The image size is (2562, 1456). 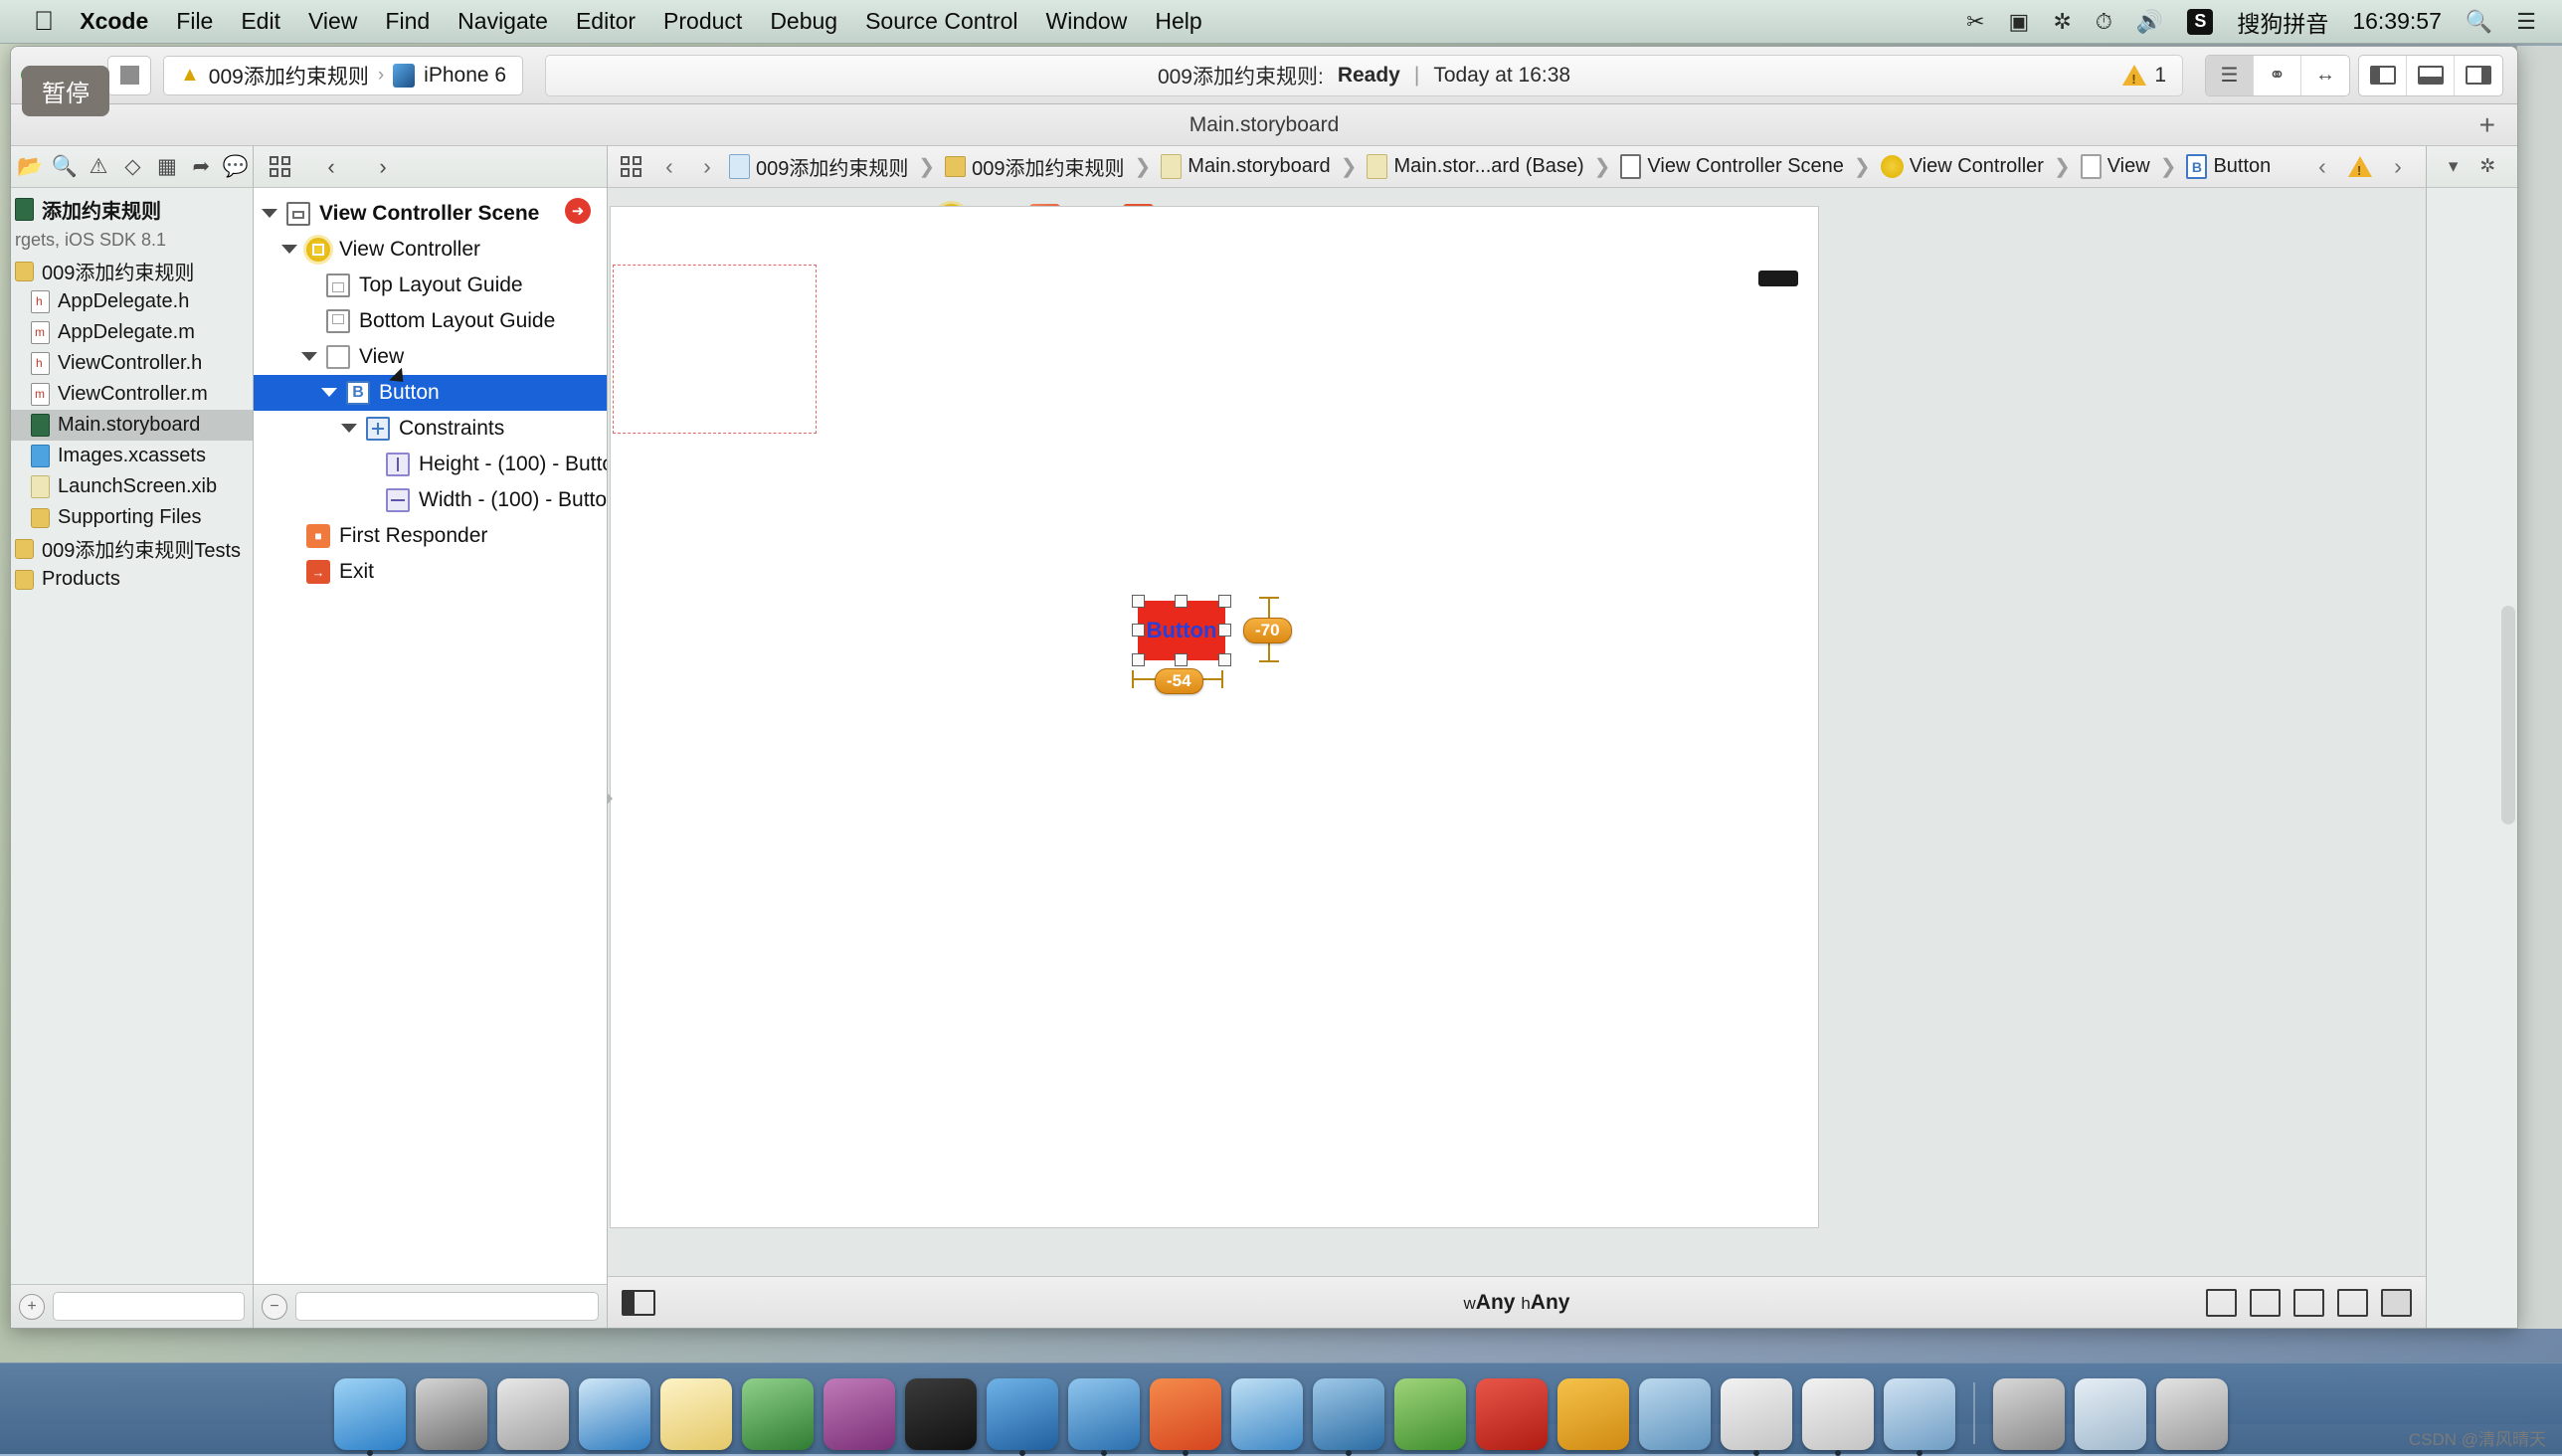 What do you see at coordinates (614, 1414) in the screenshot?
I see `safari-icon` at bounding box center [614, 1414].